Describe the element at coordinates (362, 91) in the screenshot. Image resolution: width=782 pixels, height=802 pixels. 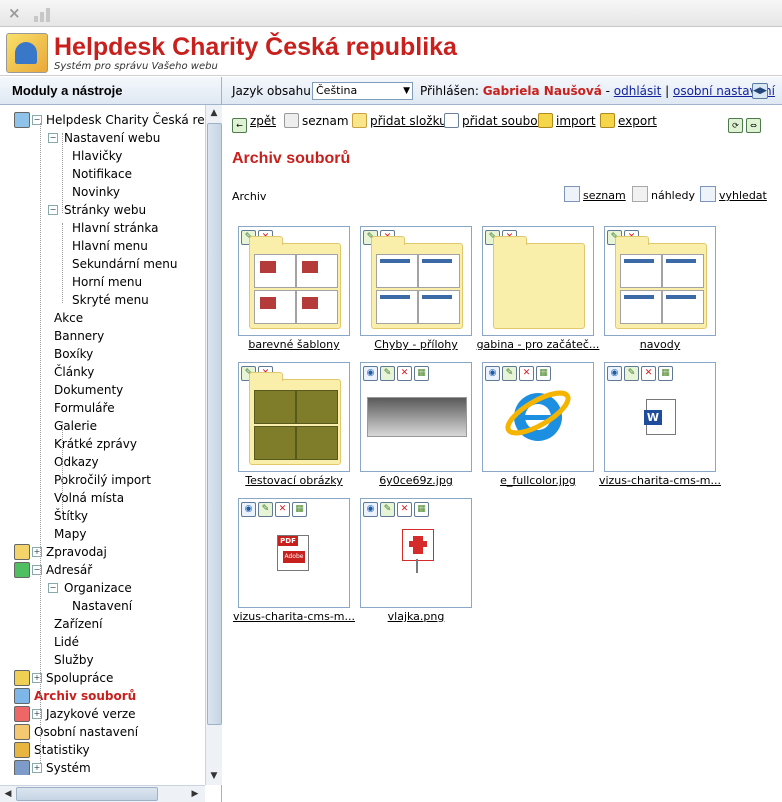
I see `language-select: Čeština ▼` at that location.